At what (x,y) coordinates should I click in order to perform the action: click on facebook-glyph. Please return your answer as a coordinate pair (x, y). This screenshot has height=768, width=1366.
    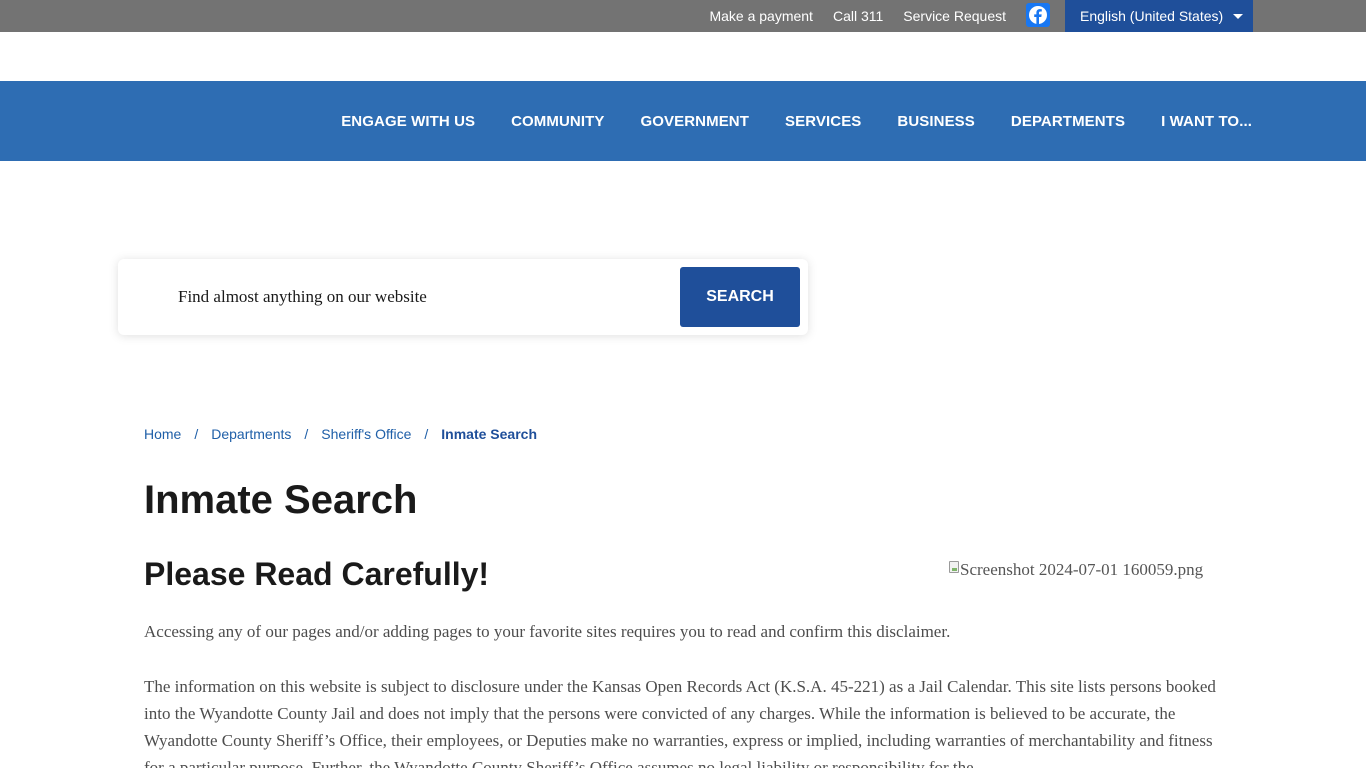
    Looking at the image, I should click on (1038, 15).